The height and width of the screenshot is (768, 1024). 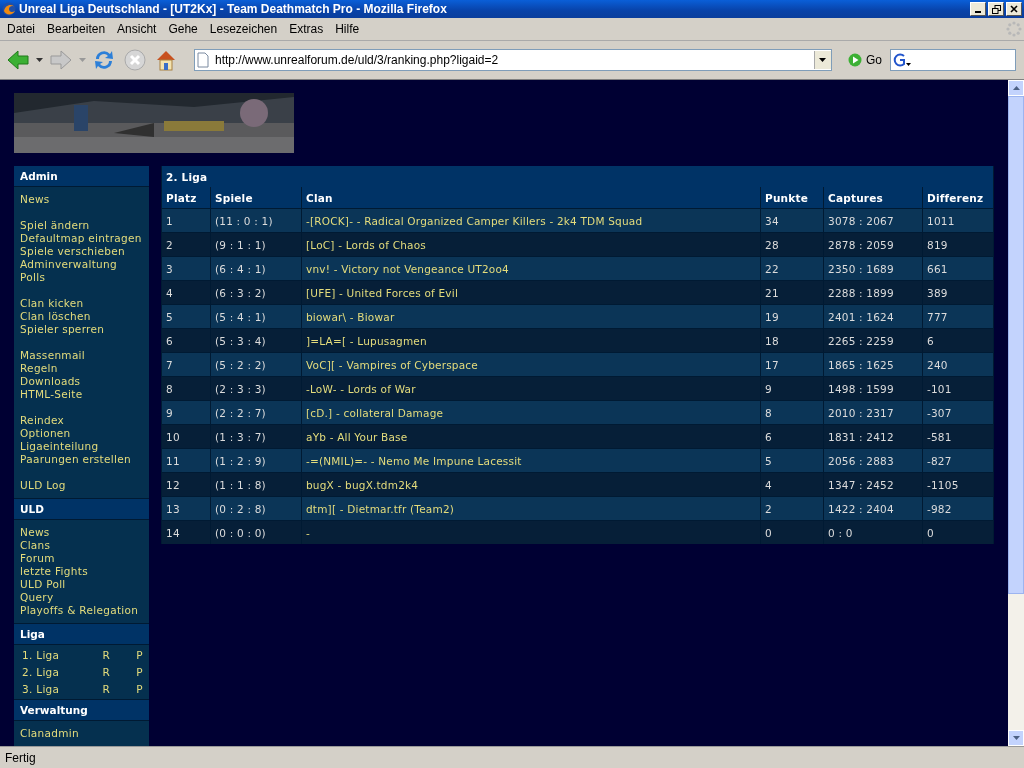 What do you see at coordinates (256, 197) in the screenshot?
I see `column-header: Spiele` at bounding box center [256, 197].